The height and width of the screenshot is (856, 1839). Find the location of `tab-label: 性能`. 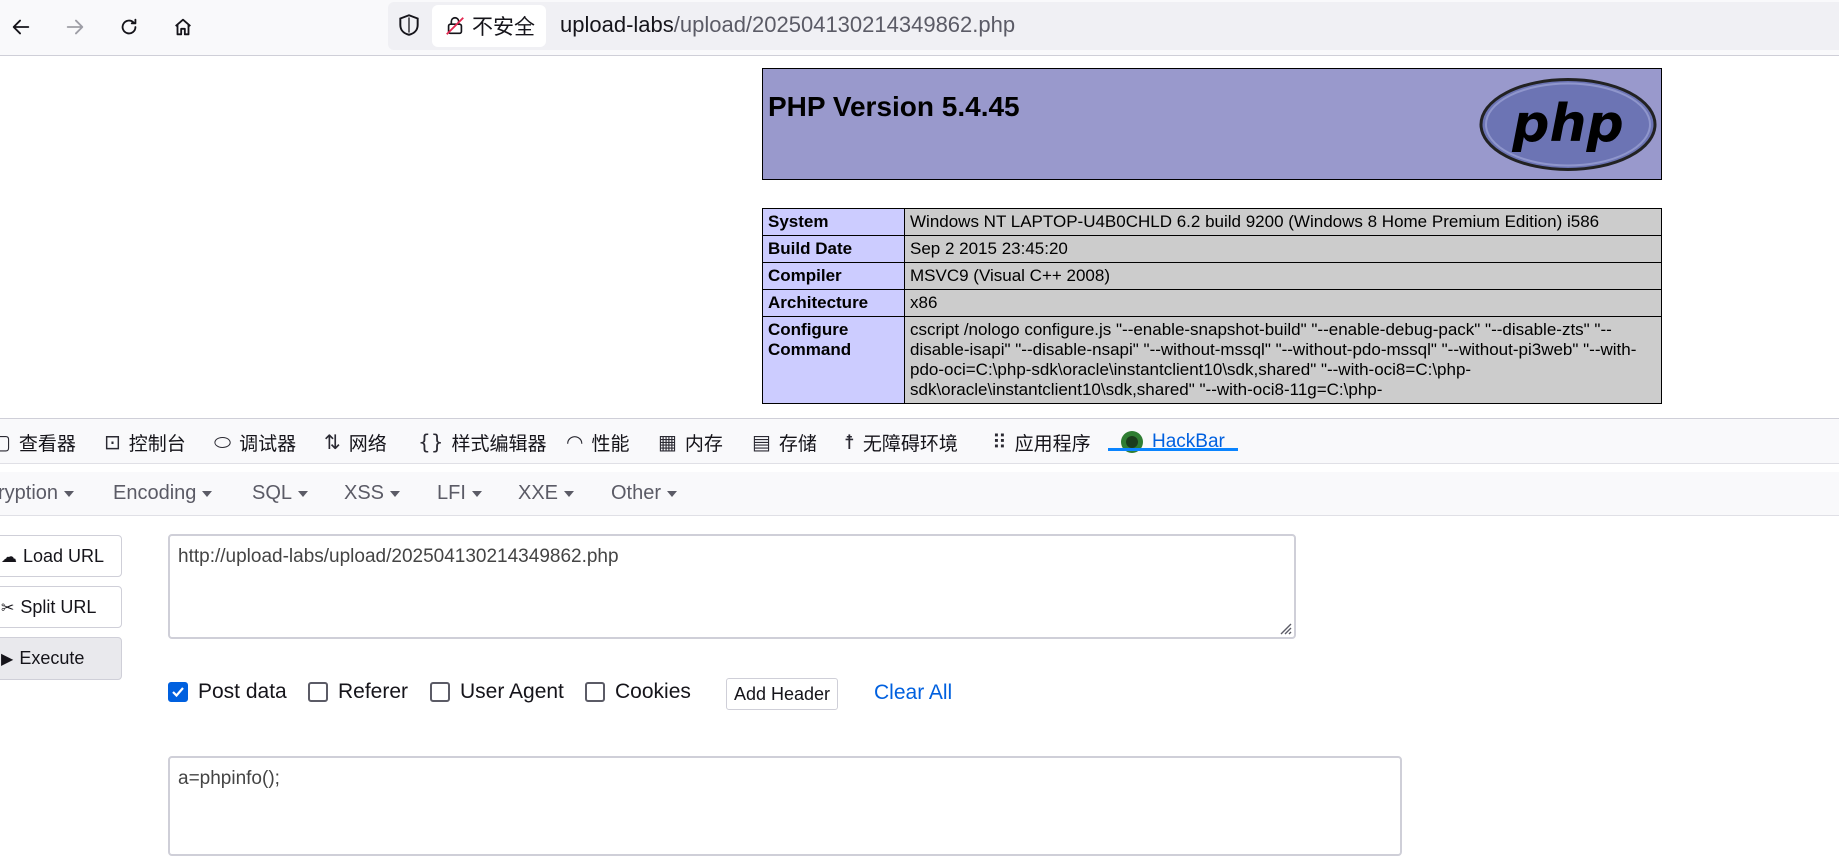

tab-label: 性能 is located at coordinates (610, 444).